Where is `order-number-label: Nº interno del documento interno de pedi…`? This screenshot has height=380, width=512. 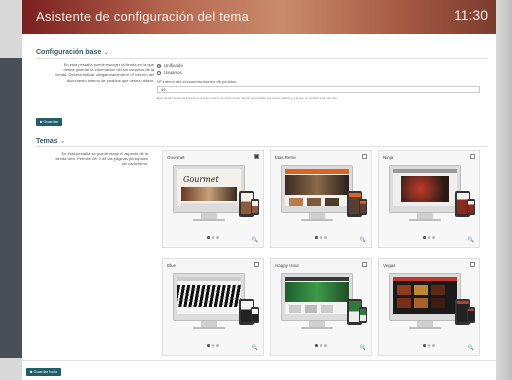
order-number-label: Nº interno del documento interno de pedi… is located at coordinates (197, 81).